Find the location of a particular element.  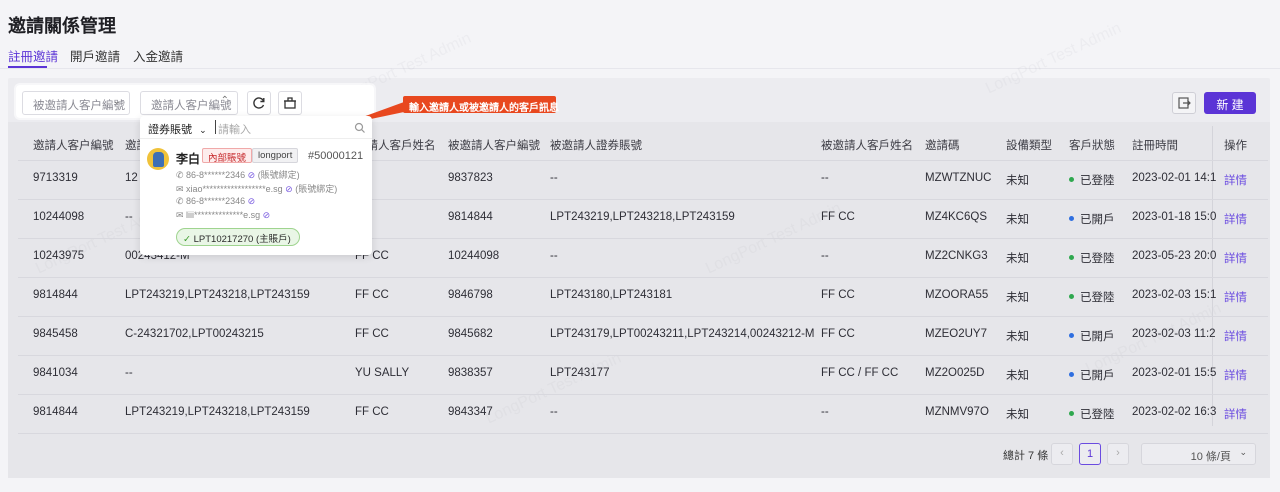

cell-inviter-name: YU SALLY is located at coordinates (382, 373).